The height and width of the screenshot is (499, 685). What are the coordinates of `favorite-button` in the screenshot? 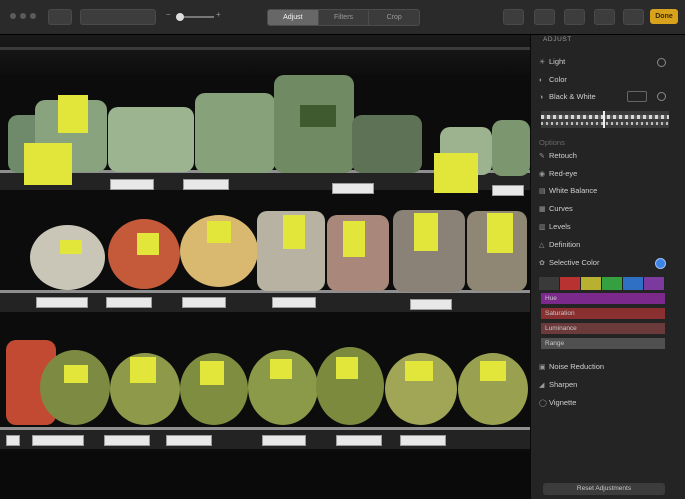 It's located at (544, 17).